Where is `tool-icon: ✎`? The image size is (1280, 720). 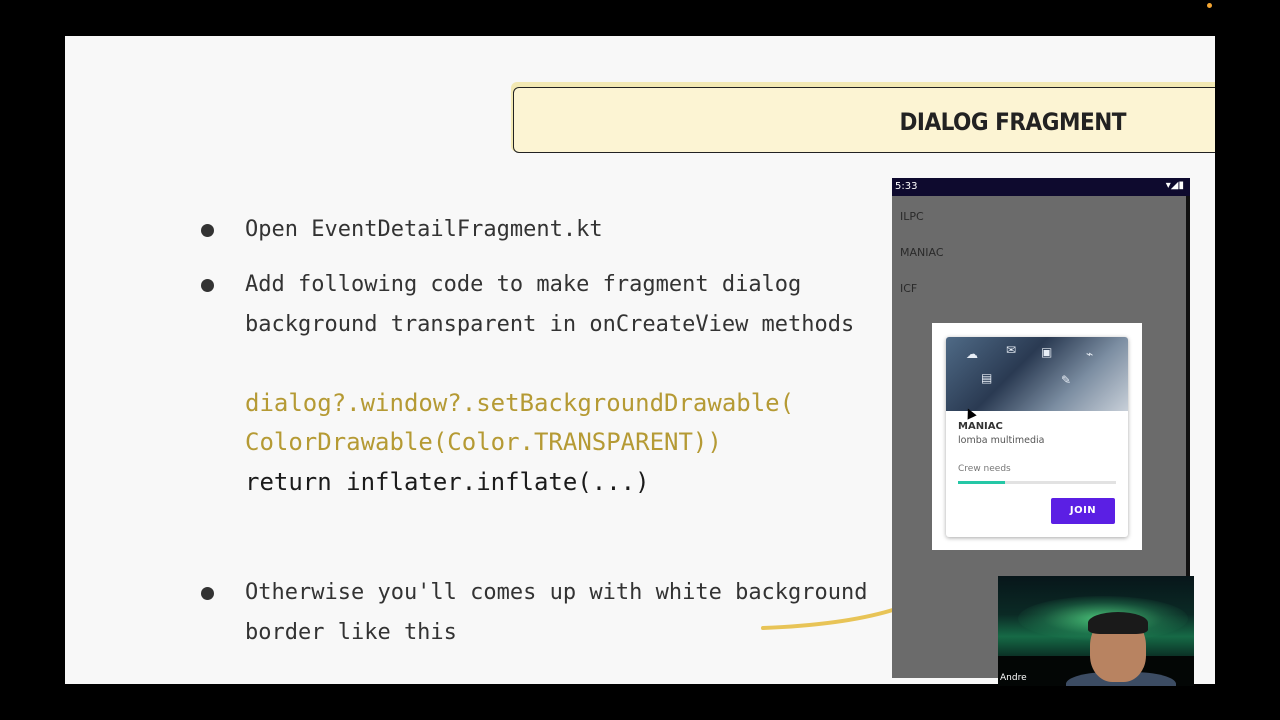
tool-icon: ✎ is located at coordinates (1066, 380).